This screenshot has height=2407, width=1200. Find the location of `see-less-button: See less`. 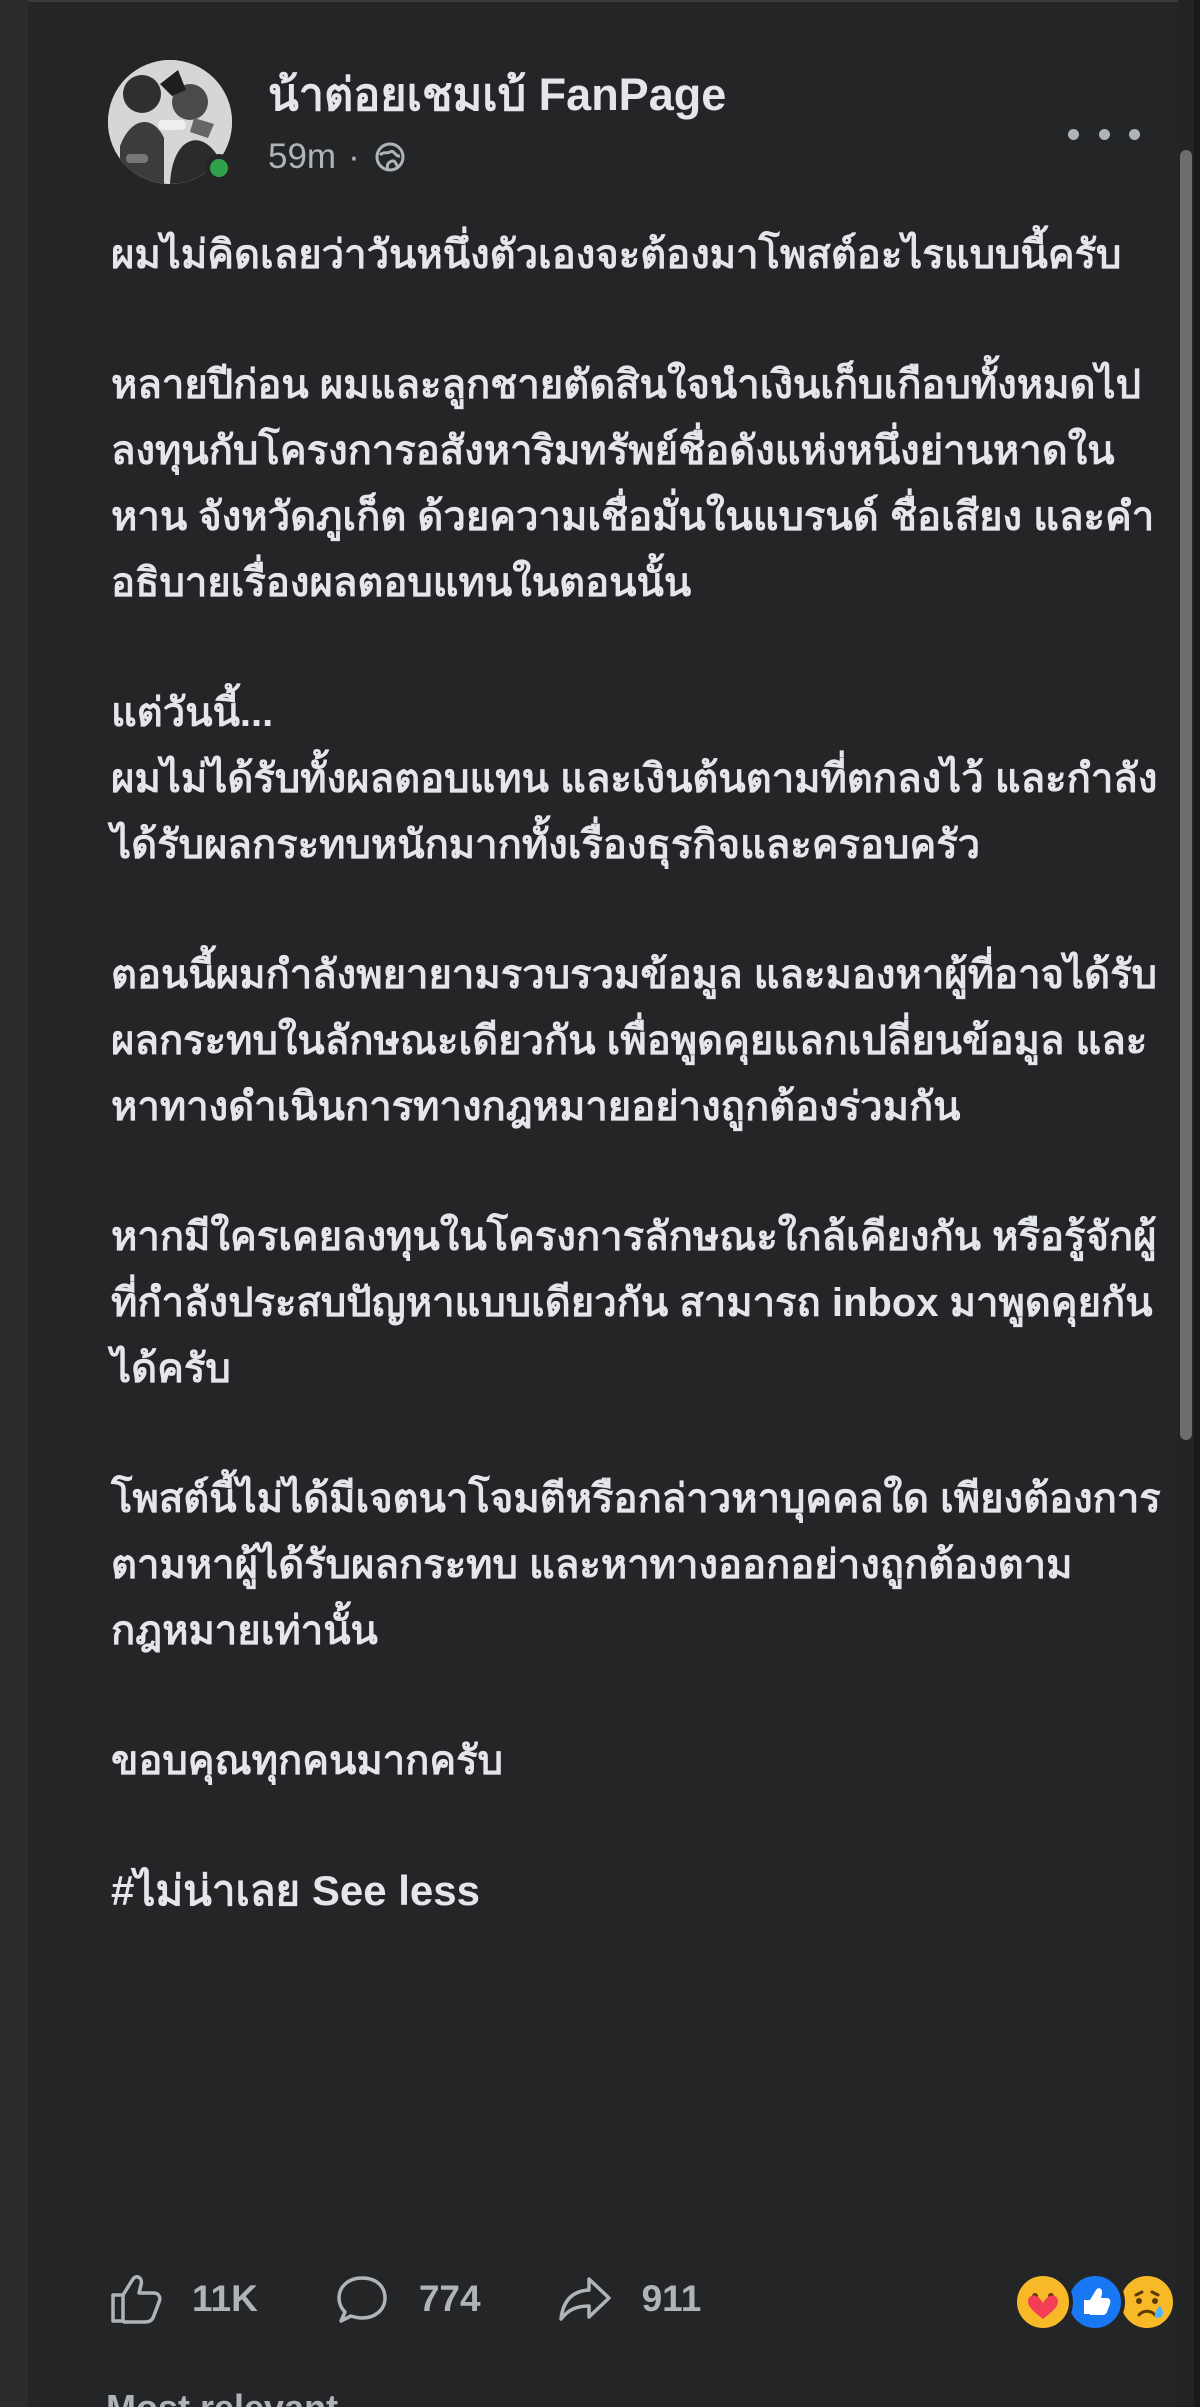

see-less-button: See less is located at coordinates (396, 1890).